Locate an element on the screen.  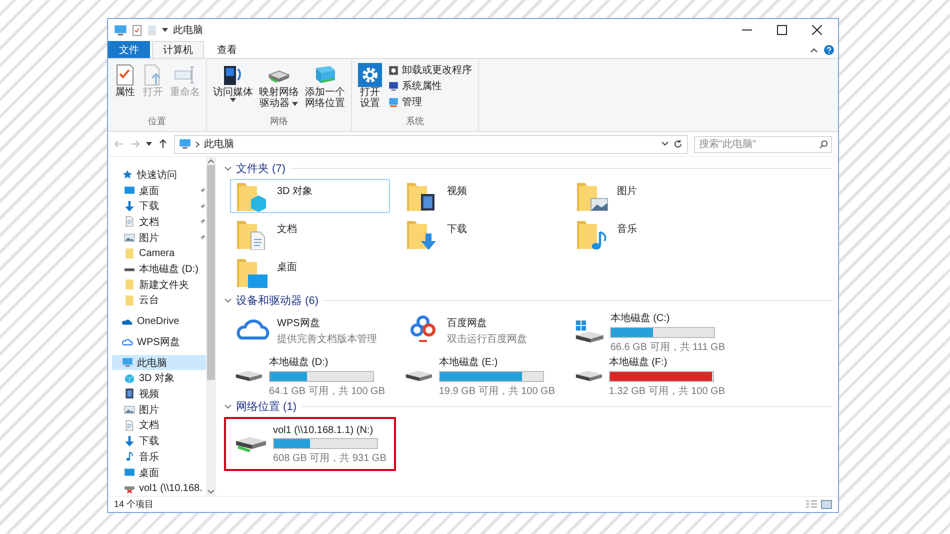
folder-item: 视频 is located at coordinates (480, 196).